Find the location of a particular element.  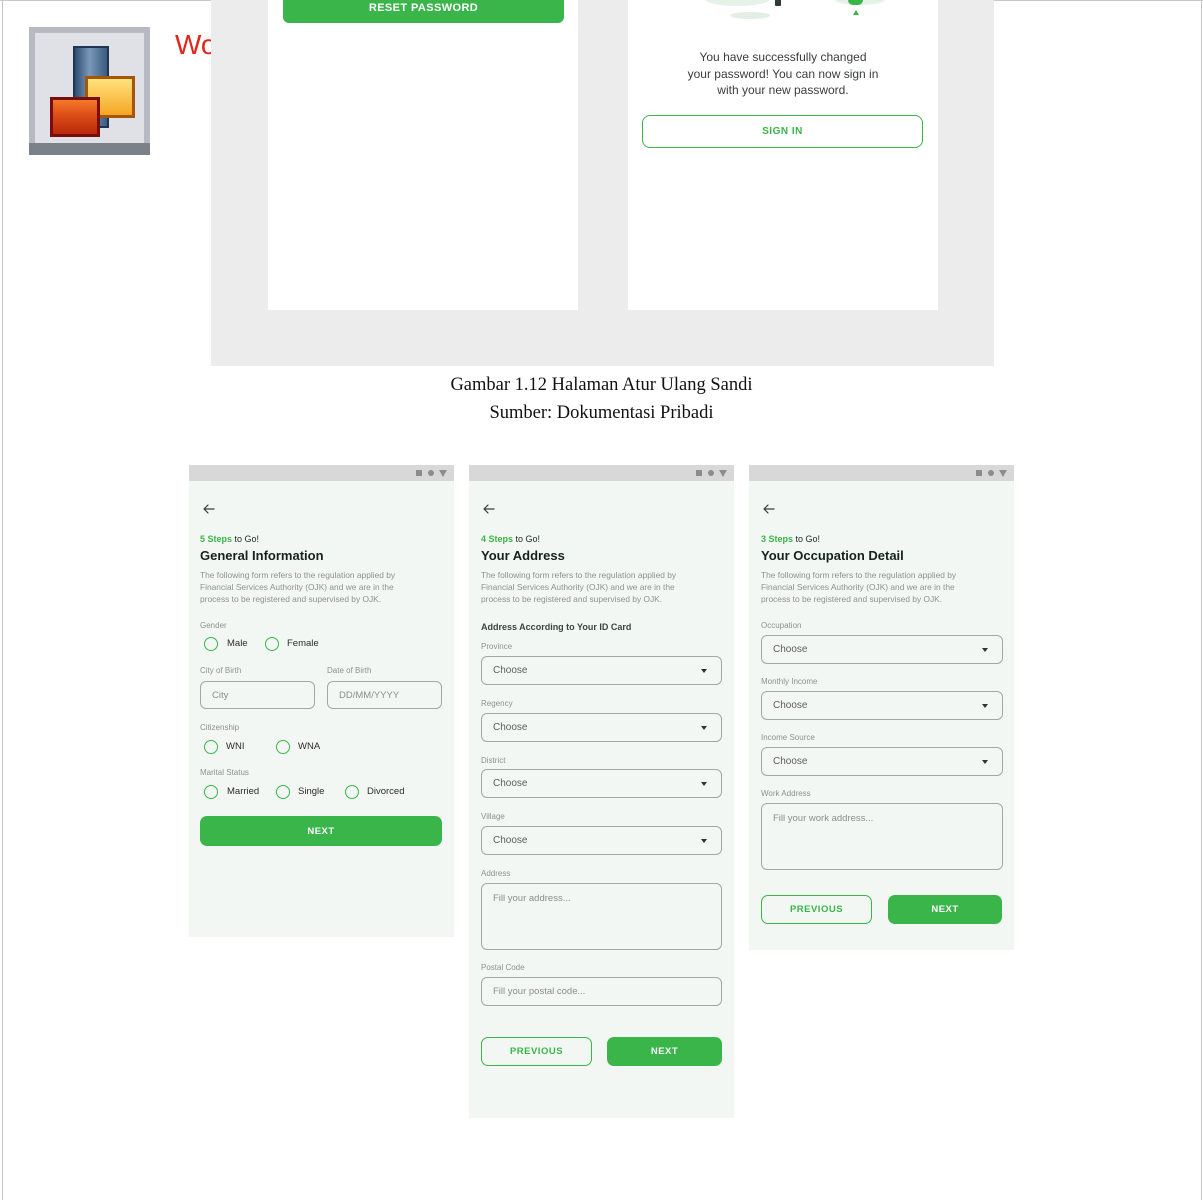

monthly-income-label: Monthly Income is located at coordinates (789, 681).